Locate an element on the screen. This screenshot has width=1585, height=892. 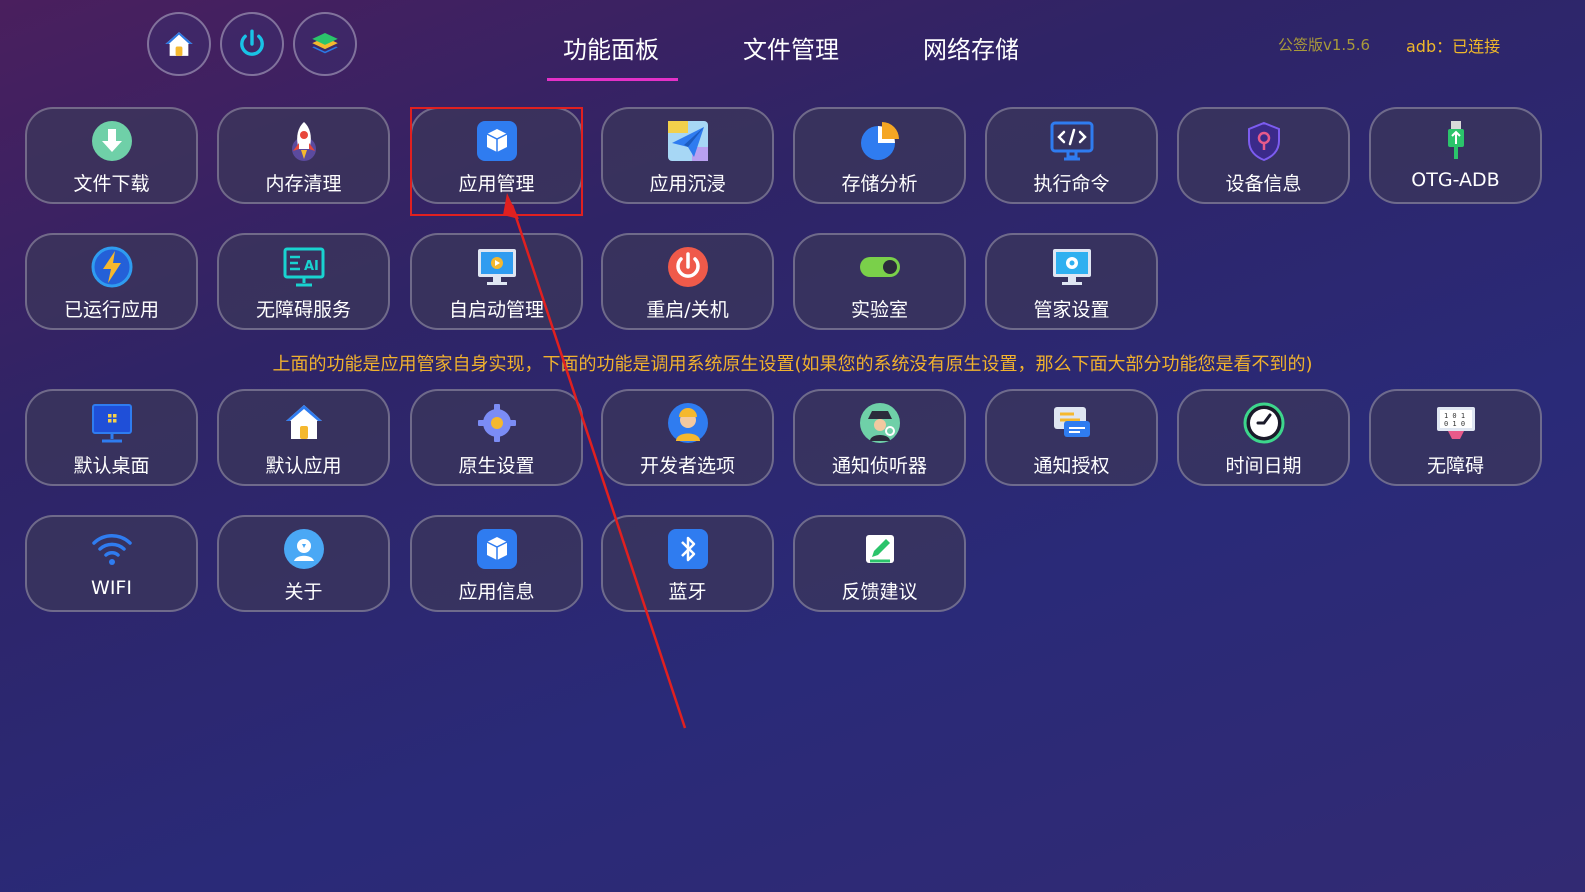
tile-label: 开发者选项 is located at coordinates (687, 466).